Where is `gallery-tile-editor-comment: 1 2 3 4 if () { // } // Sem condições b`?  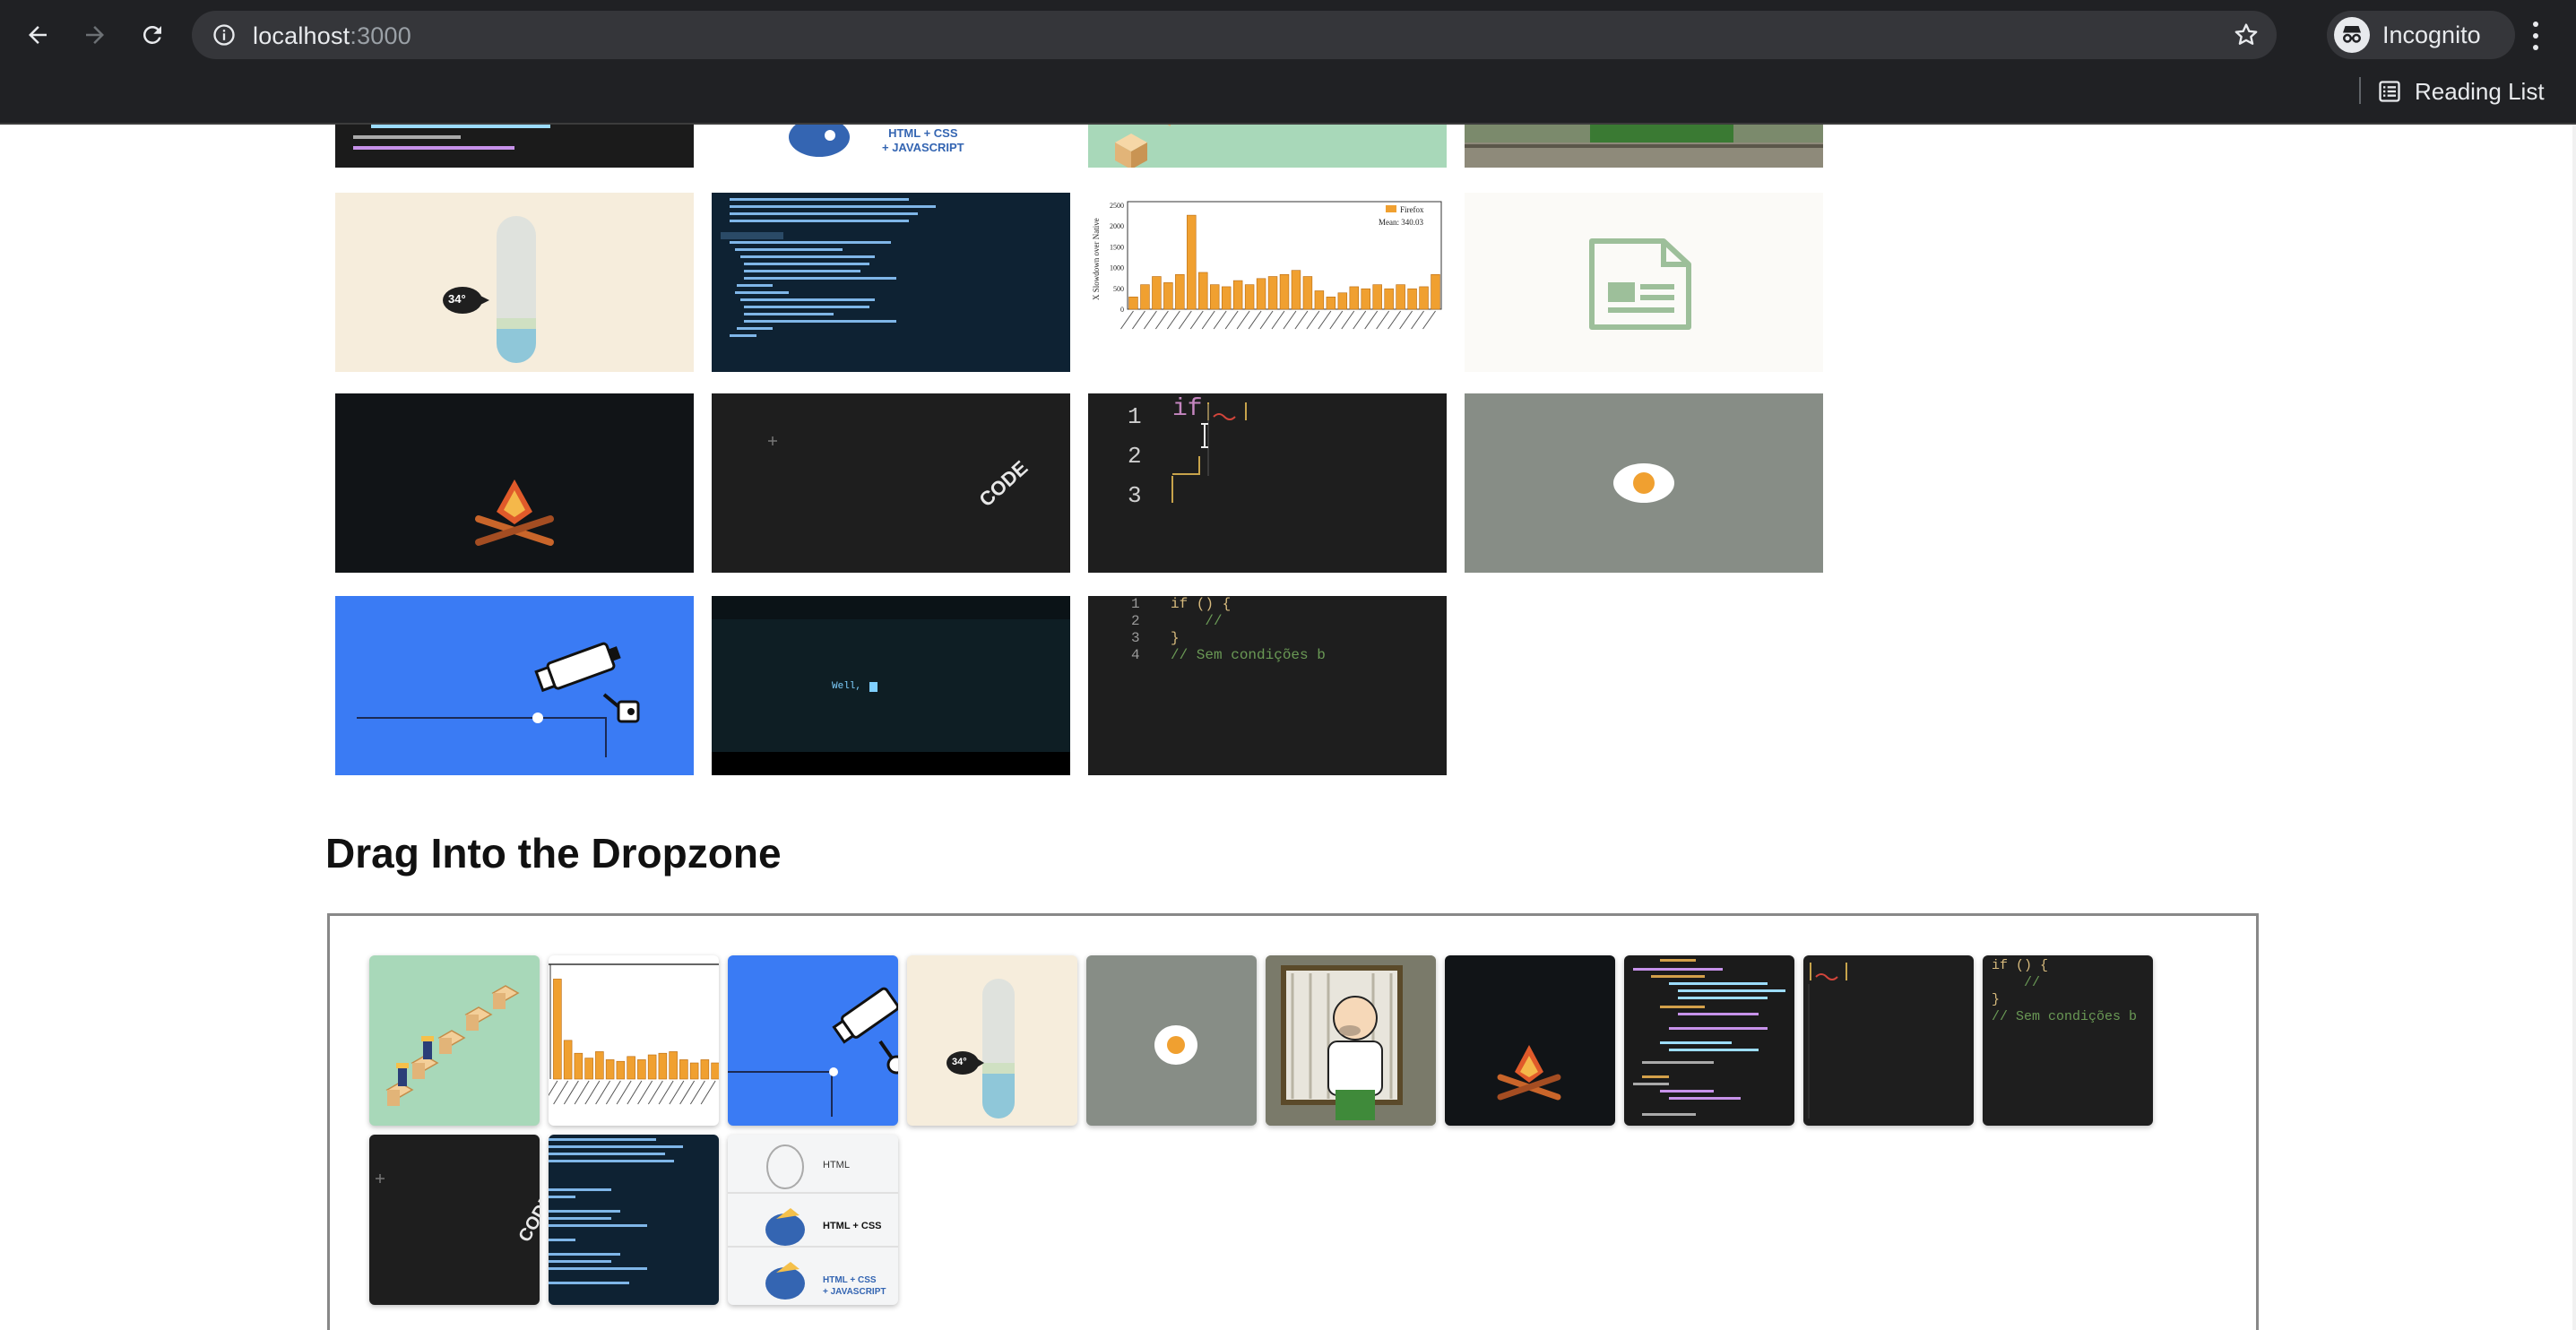 gallery-tile-editor-comment: 1 2 3 4 if () { // } // Sem condições b is located at coordinates (1267, 685).